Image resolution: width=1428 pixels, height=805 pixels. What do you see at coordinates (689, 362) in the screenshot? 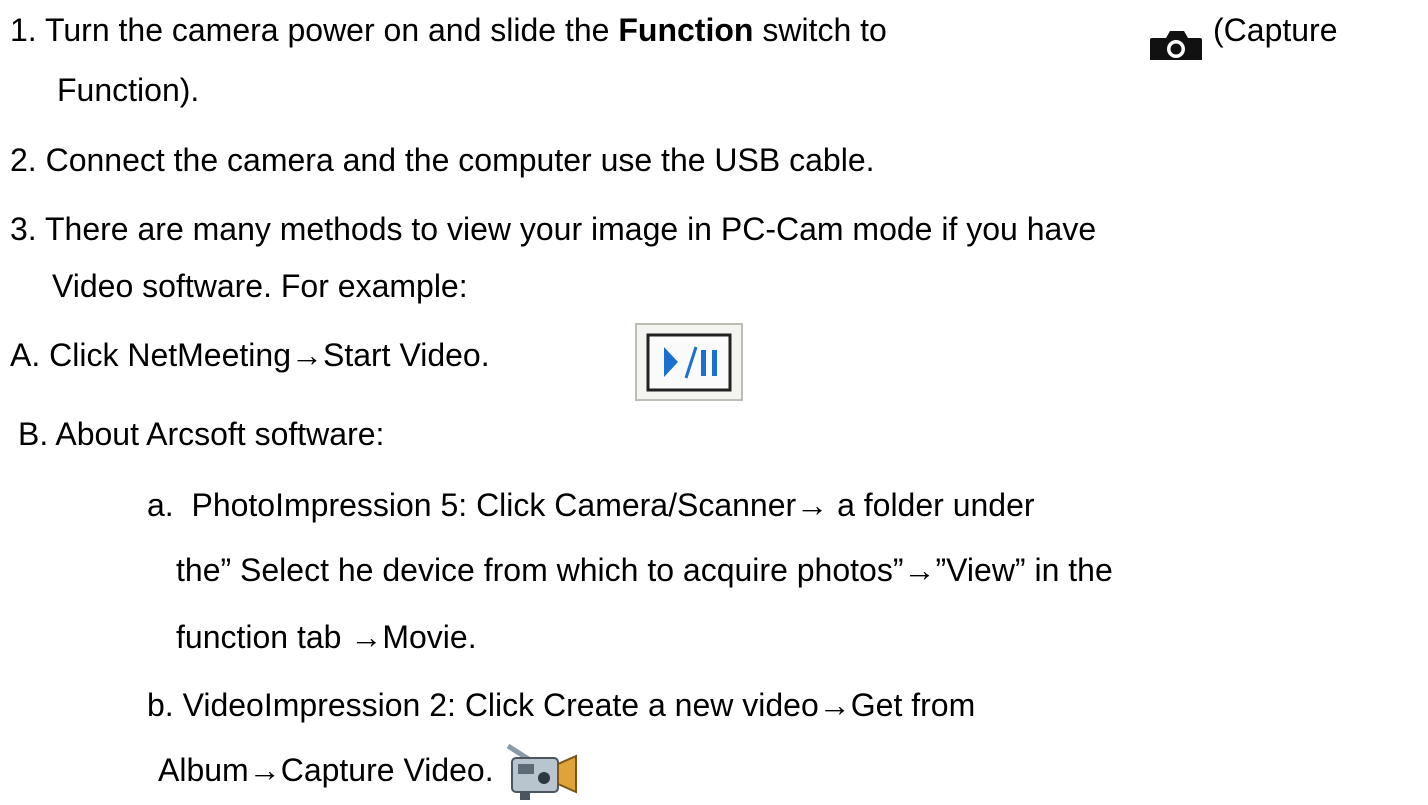
I see `play-pause-icon` at bounding box center [689, 362].